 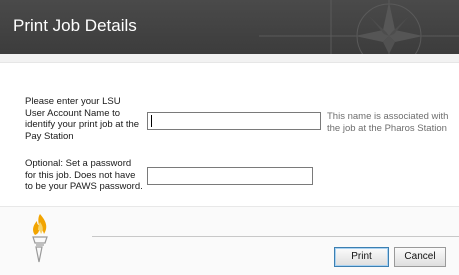 I want to click on form-panel-top-strip, so click(x=229, y=58).